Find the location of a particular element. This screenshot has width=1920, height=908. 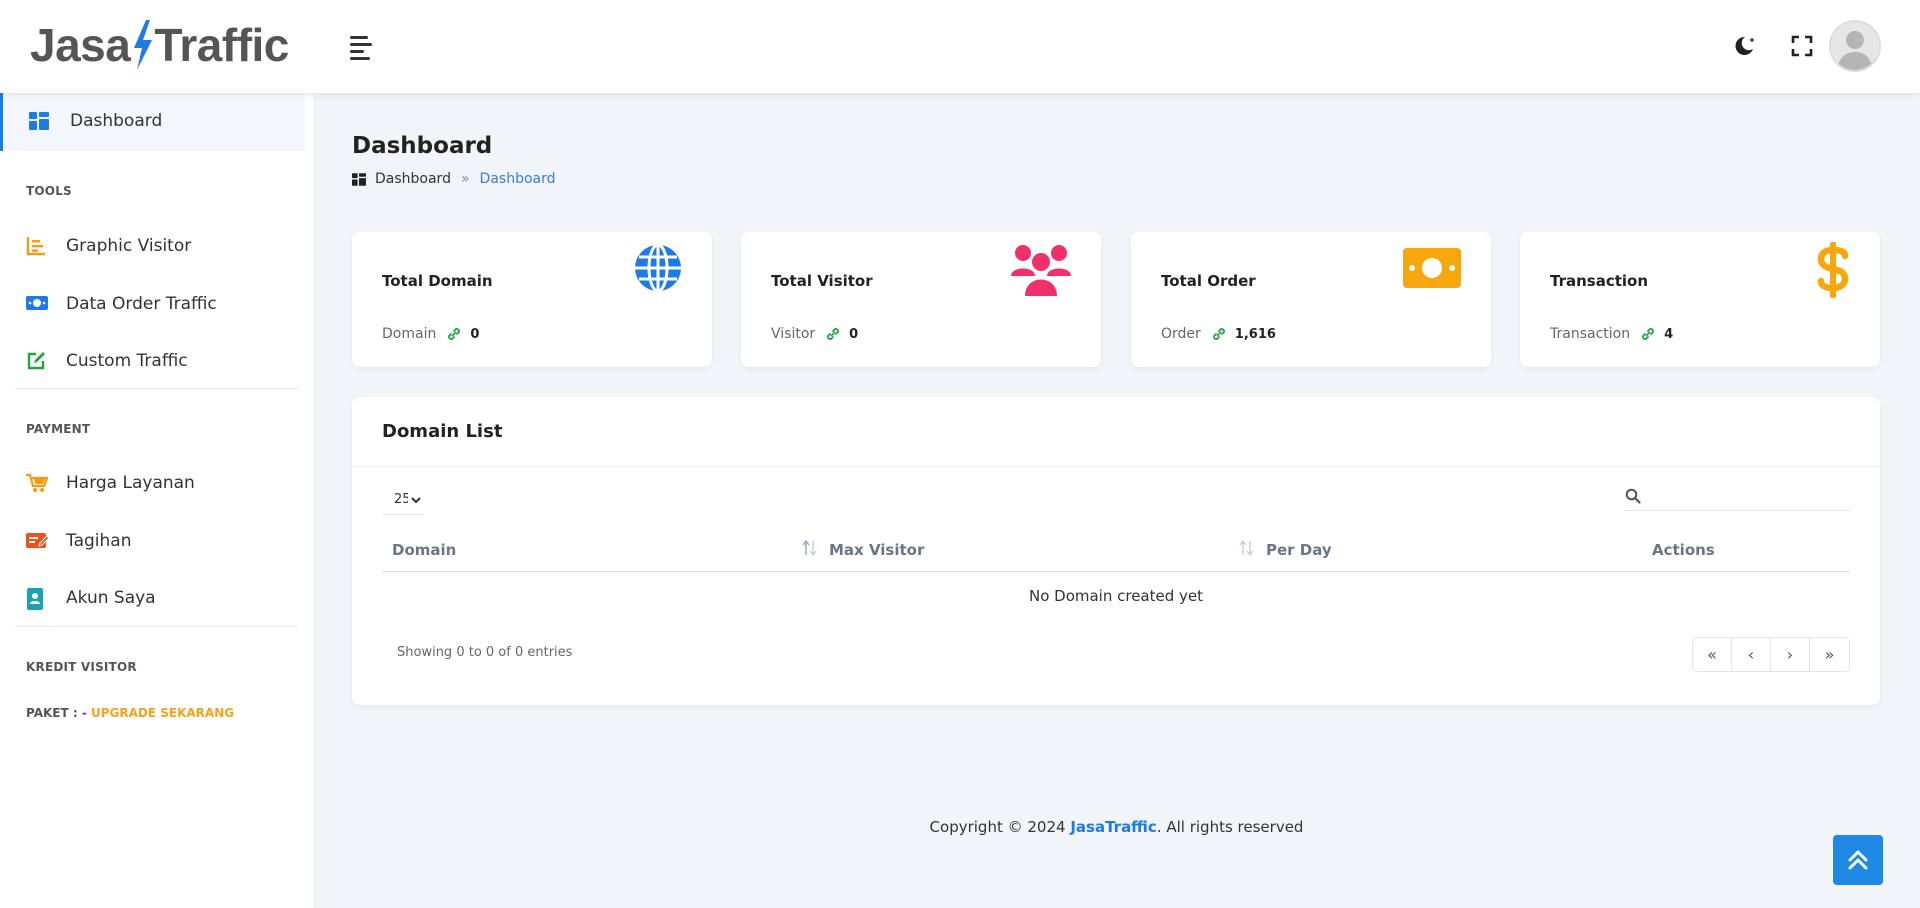

page-length-select: 25 is located at coordinates (403, 500).